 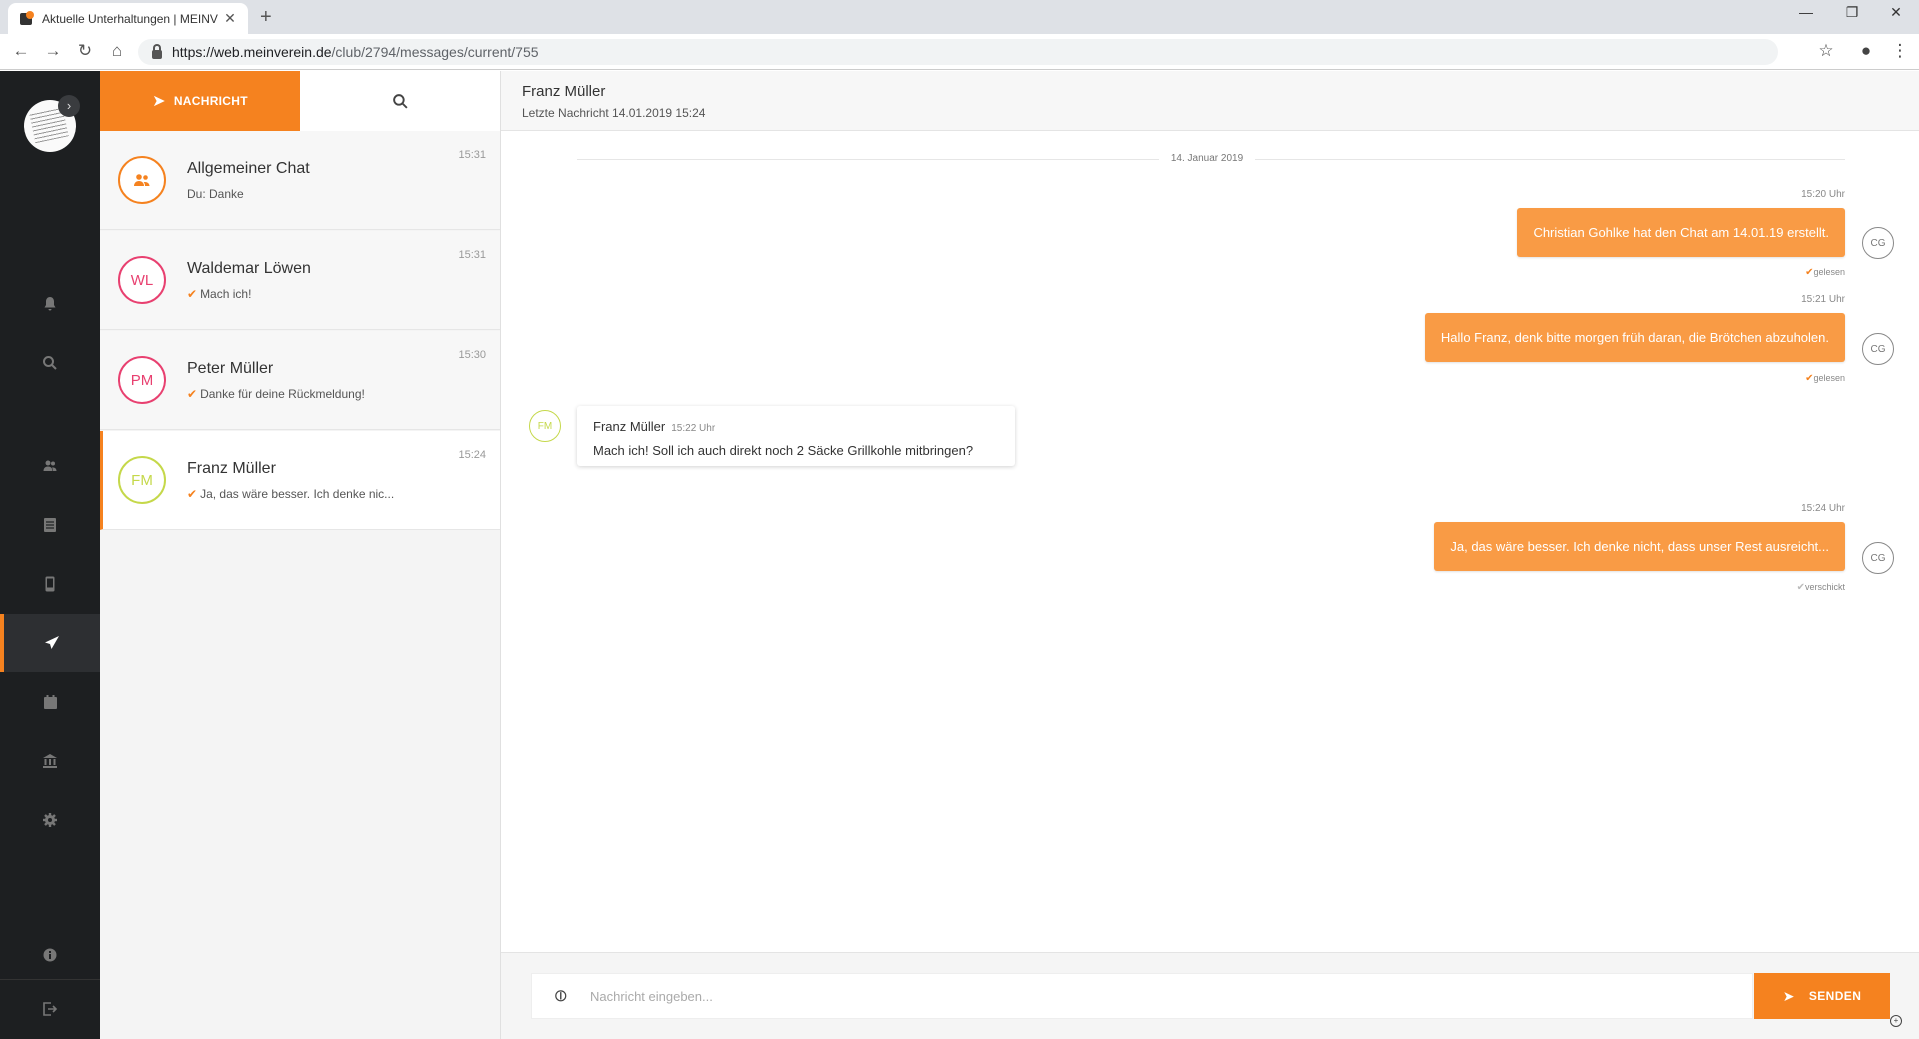 I want to click on site-favicon-icon, so click(x=26, y=18).